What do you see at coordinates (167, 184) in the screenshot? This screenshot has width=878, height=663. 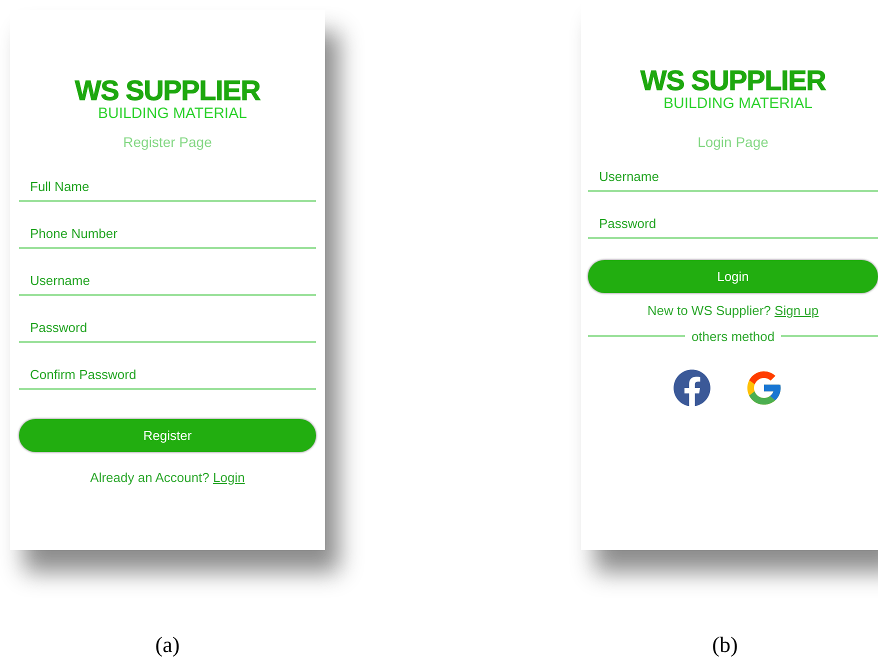 I see `input-field: Full Name` at bounding box center [167, 184].